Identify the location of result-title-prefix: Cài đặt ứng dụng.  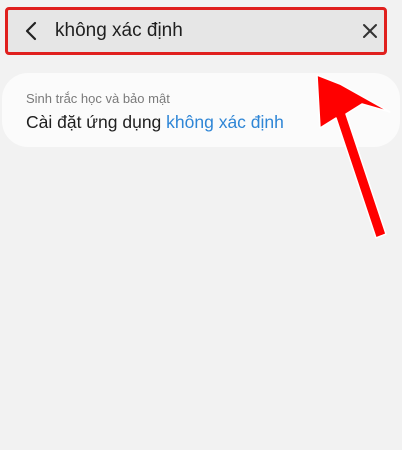
(96, 122).